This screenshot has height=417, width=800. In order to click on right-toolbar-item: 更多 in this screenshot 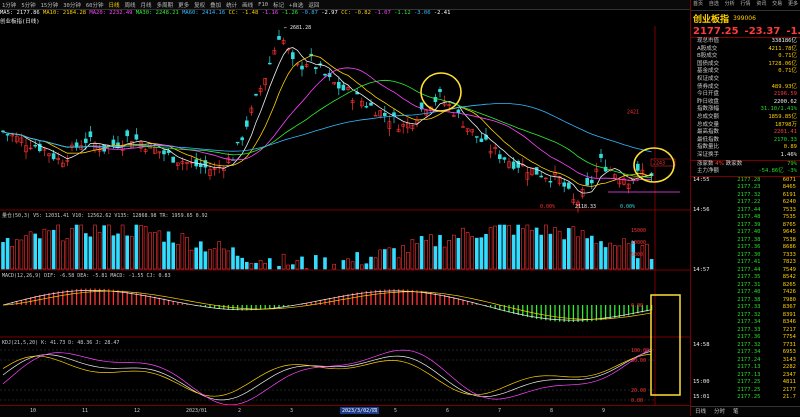, I will do `click(793, 5)`.